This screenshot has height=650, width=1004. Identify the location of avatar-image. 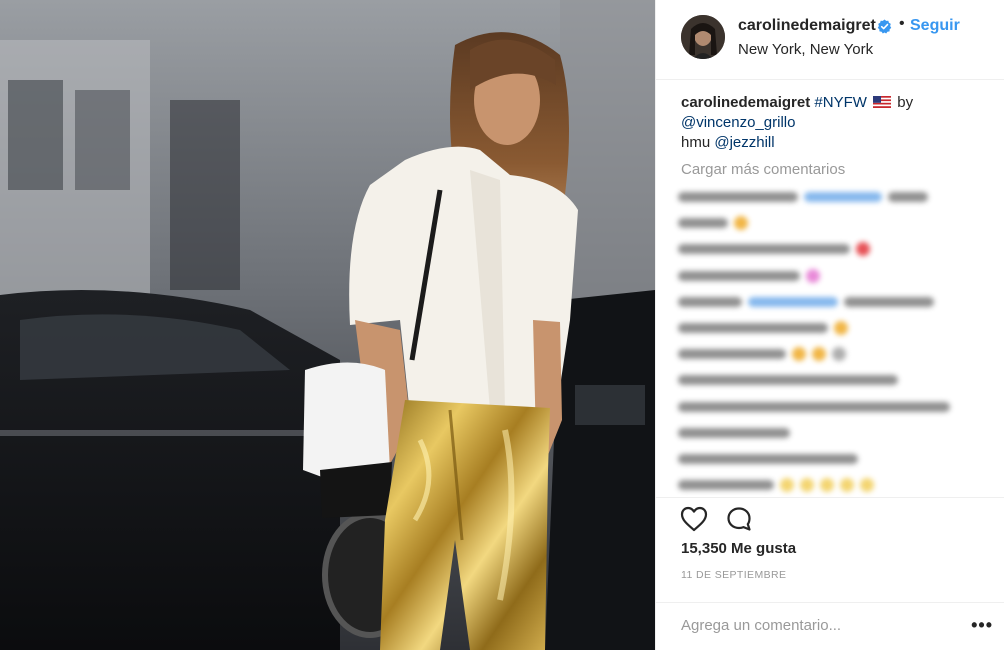
(703, 37).